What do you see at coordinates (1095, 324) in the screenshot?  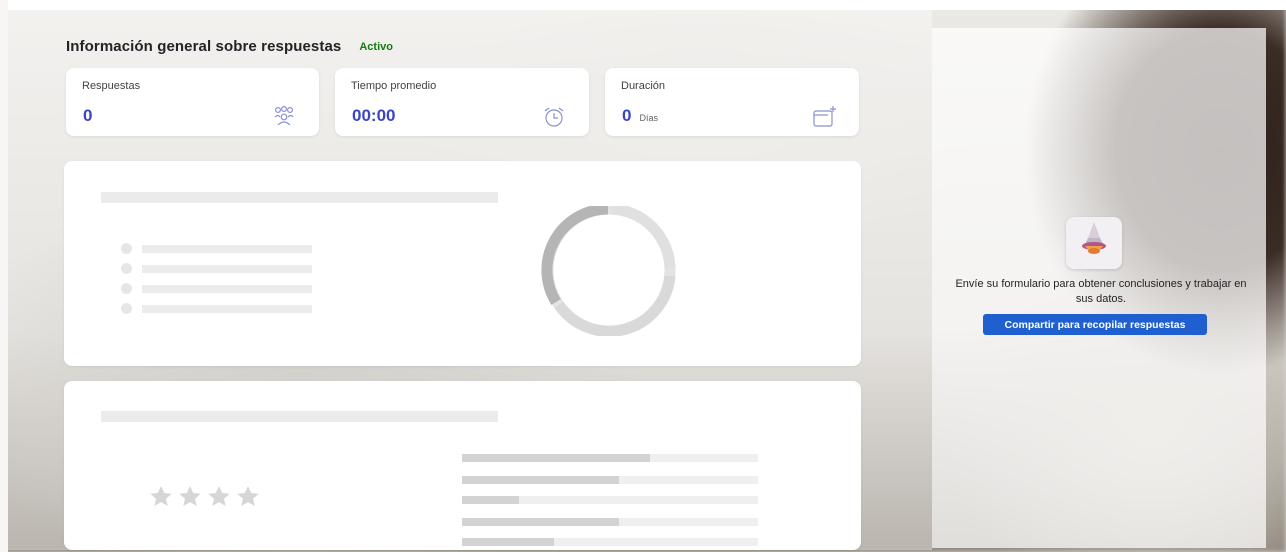 I see `share-to-collect-button: Compartir para recopilar respuestas` at bounding box center [1095, 324].